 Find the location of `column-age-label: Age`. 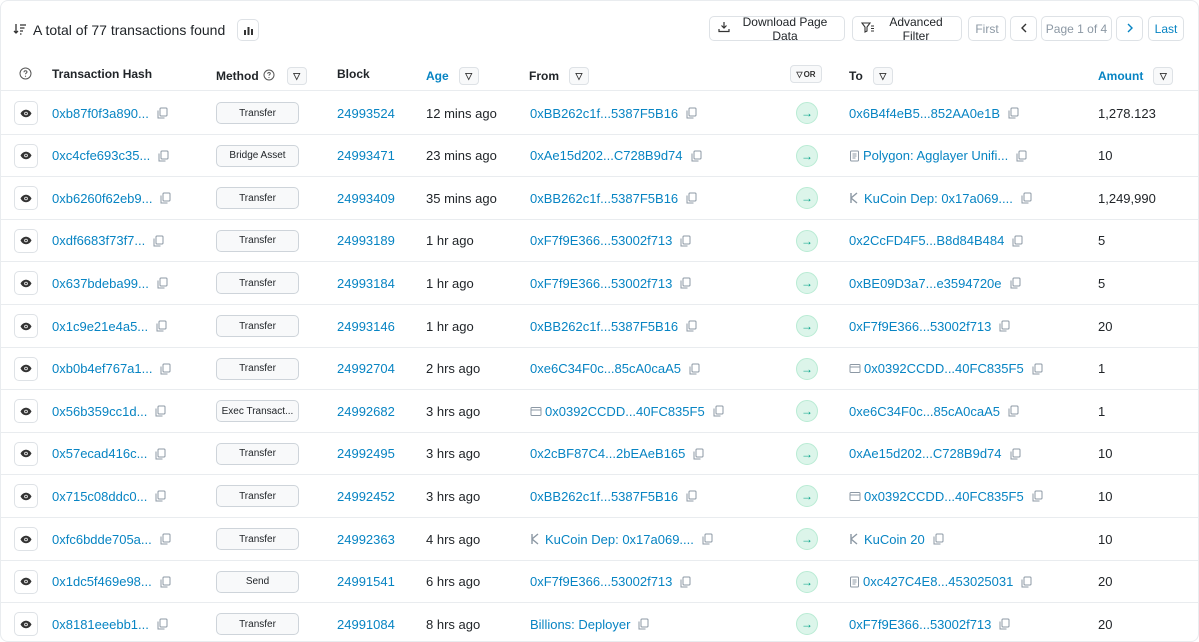

column-age-label: Age is located at coordinates (437, 76).